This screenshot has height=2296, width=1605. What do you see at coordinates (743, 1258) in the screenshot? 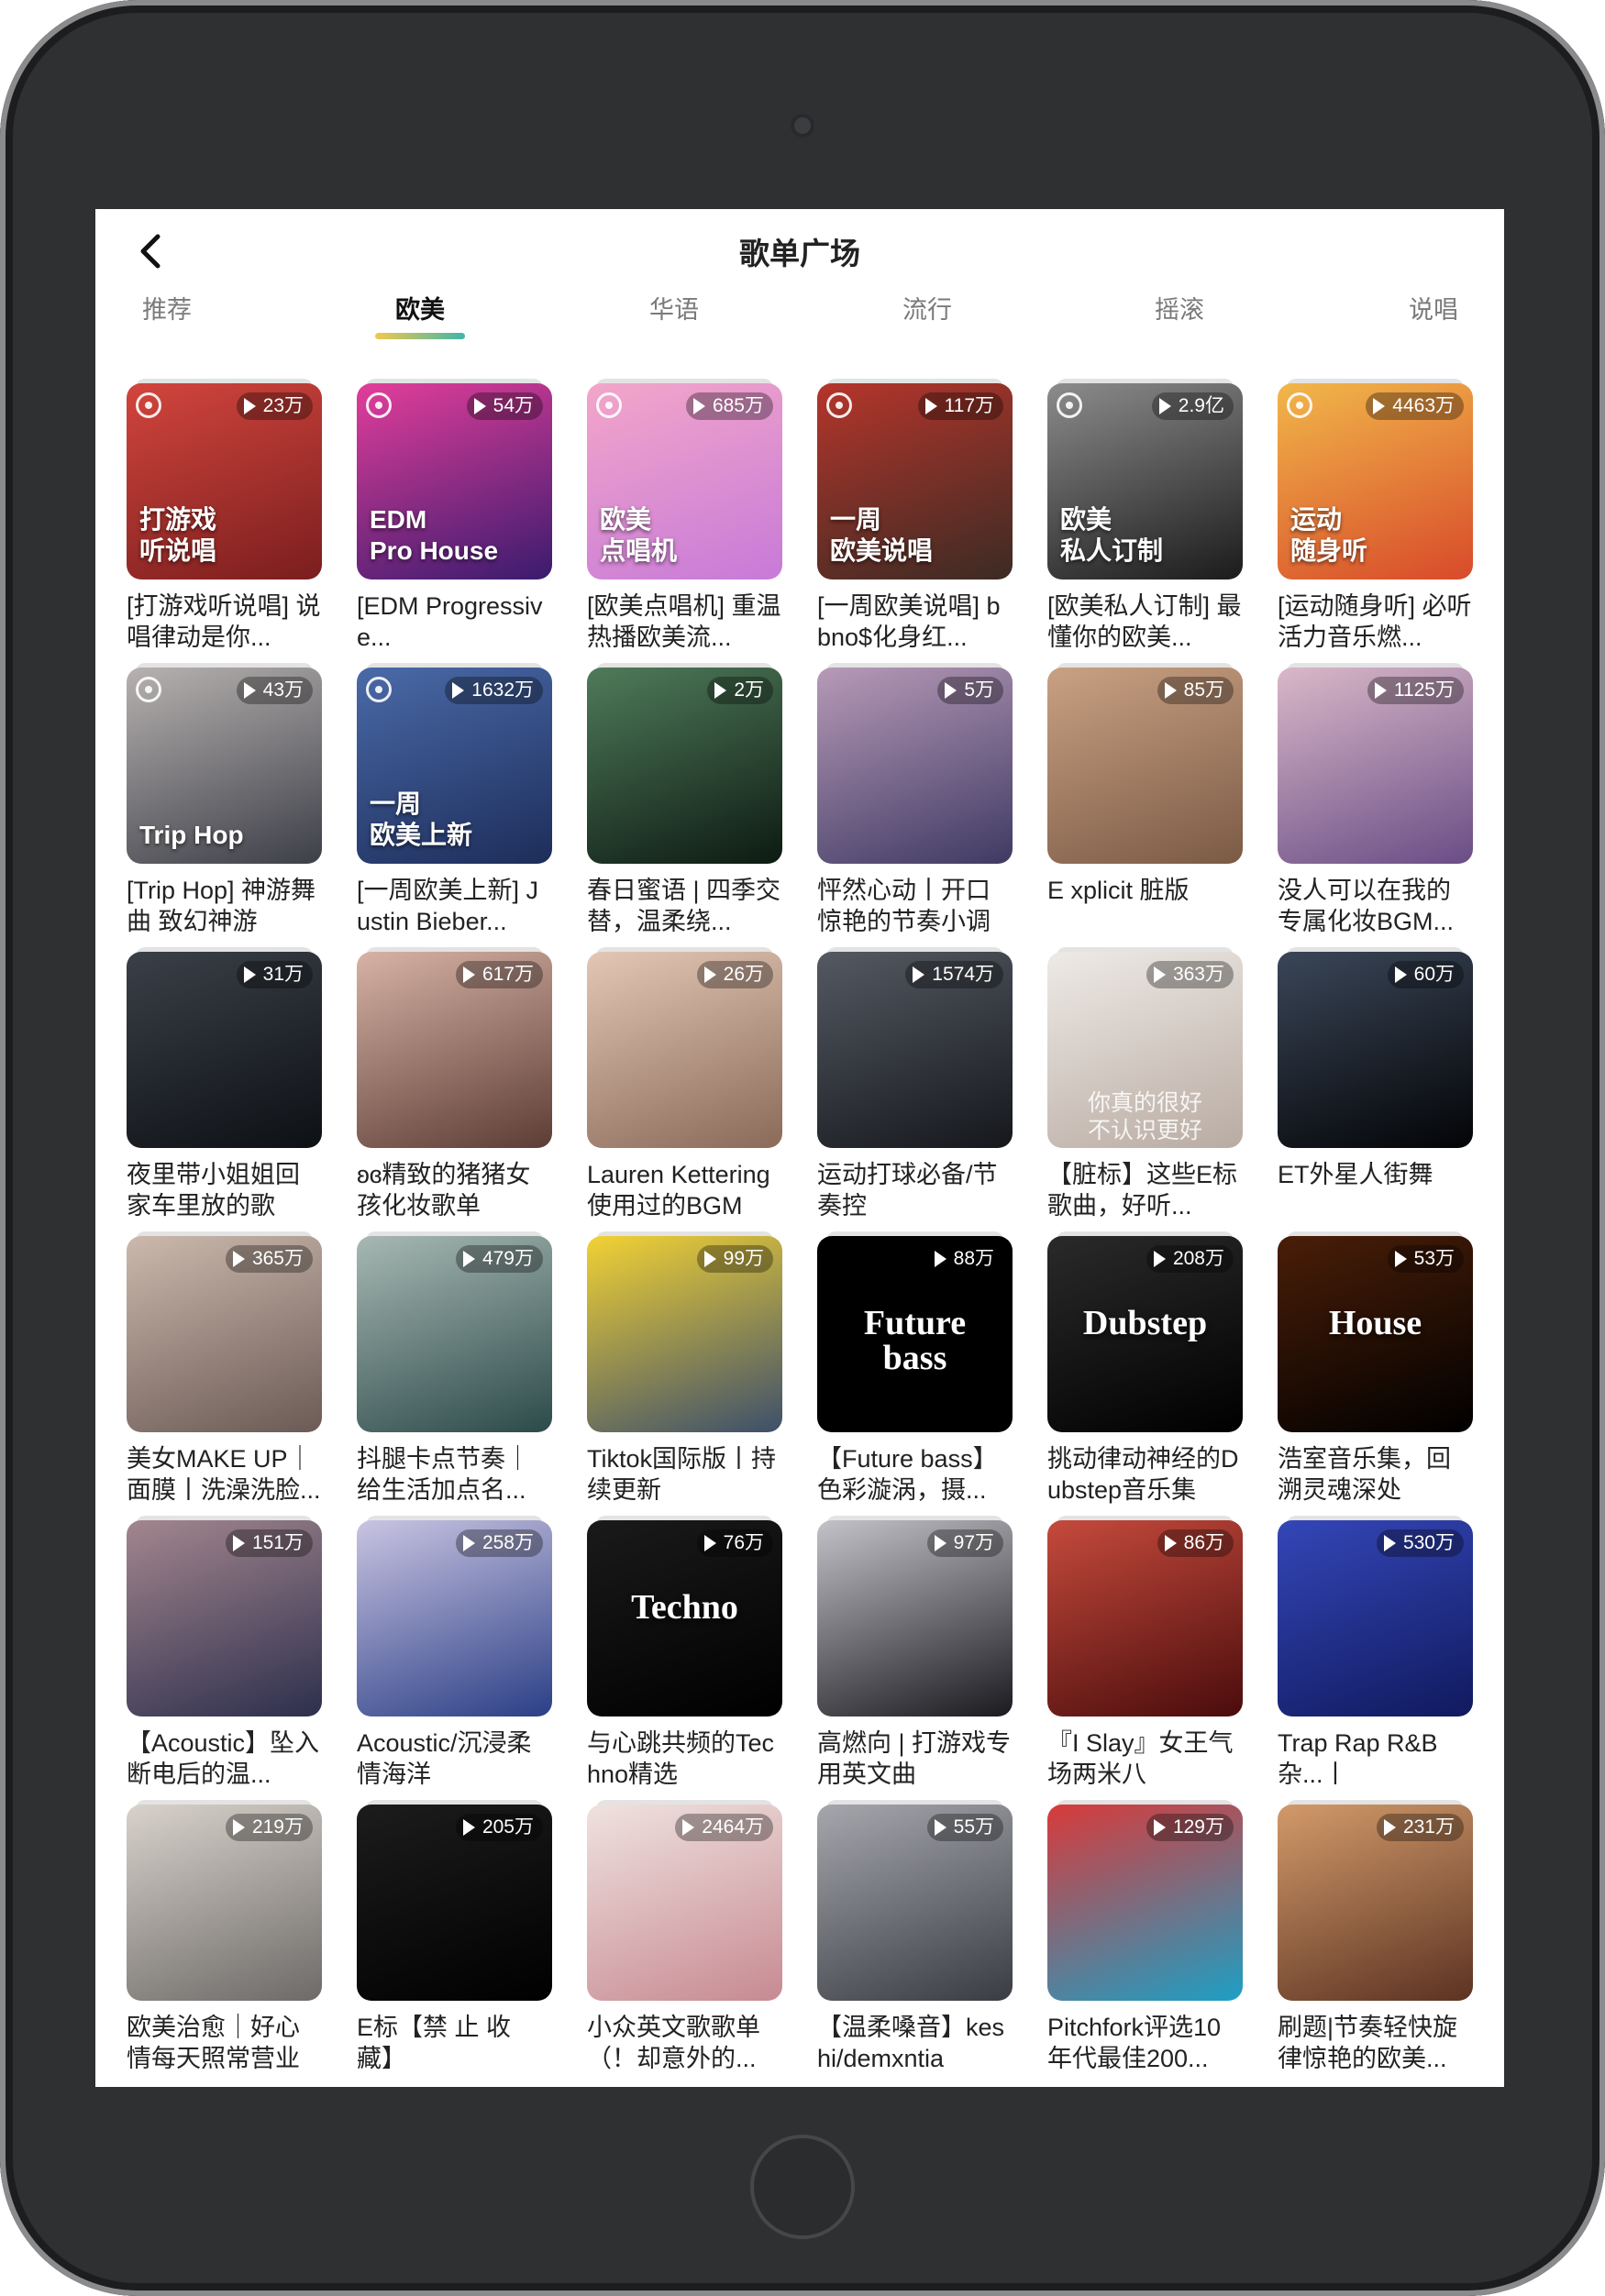
I see `play-count-text: 99万` at bounding box center [743, 1258].